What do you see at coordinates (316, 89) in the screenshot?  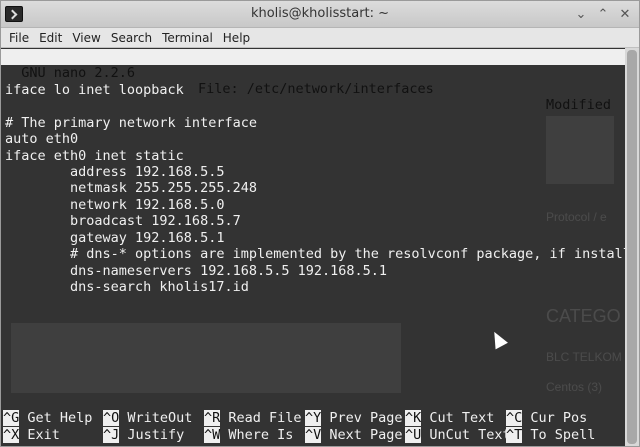 I see `nano-filename: File: /etc/network/interfaces` at bounding box center [316, 89].